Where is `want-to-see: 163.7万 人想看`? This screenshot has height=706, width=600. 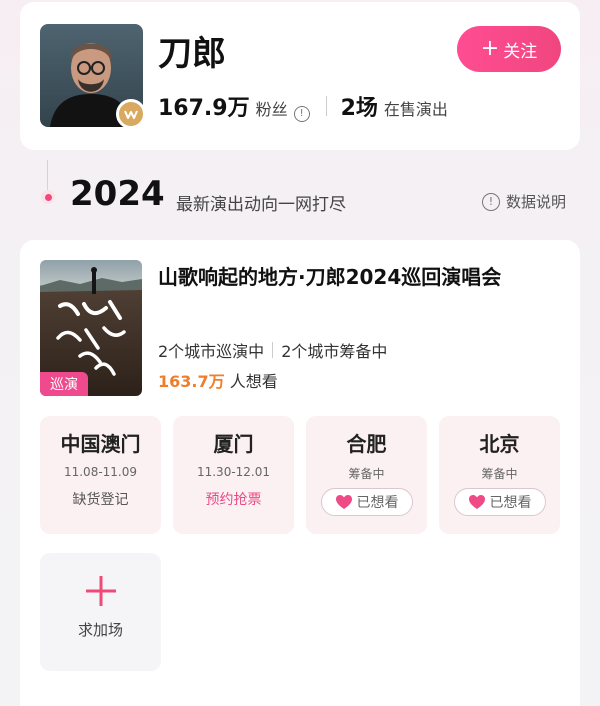 want-to-see: 163.7万 人想看 is located at coordinates (218, 380).